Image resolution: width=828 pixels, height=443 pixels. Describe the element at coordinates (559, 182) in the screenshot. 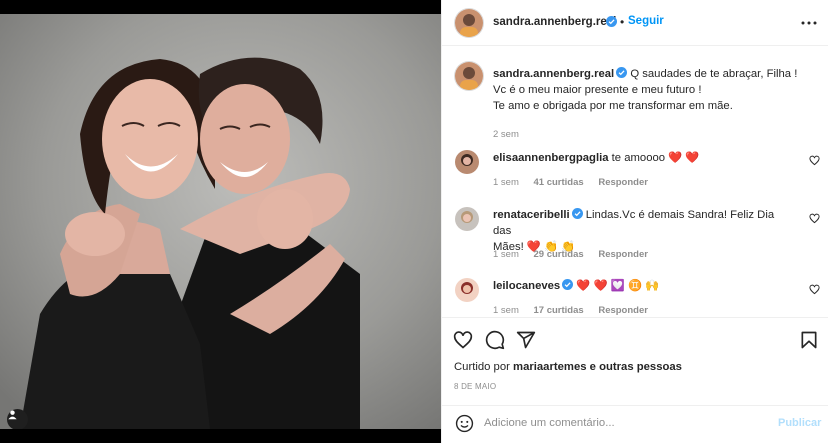

I see `comment-likes: 41 curtidas` at that location.